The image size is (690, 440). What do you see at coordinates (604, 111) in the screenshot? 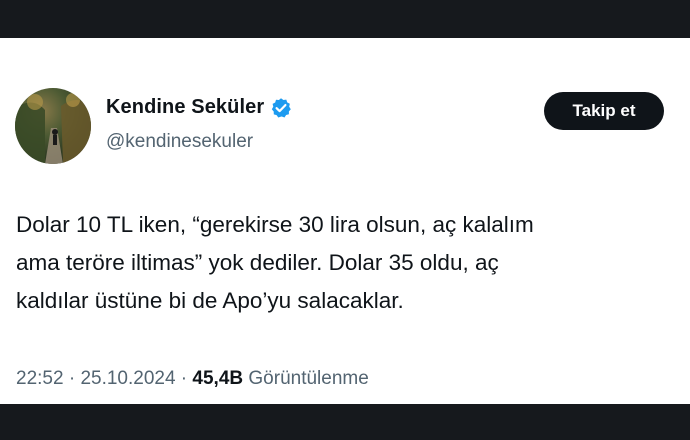
I see `follow-button: Takip et` at bounding box center [604, 111].